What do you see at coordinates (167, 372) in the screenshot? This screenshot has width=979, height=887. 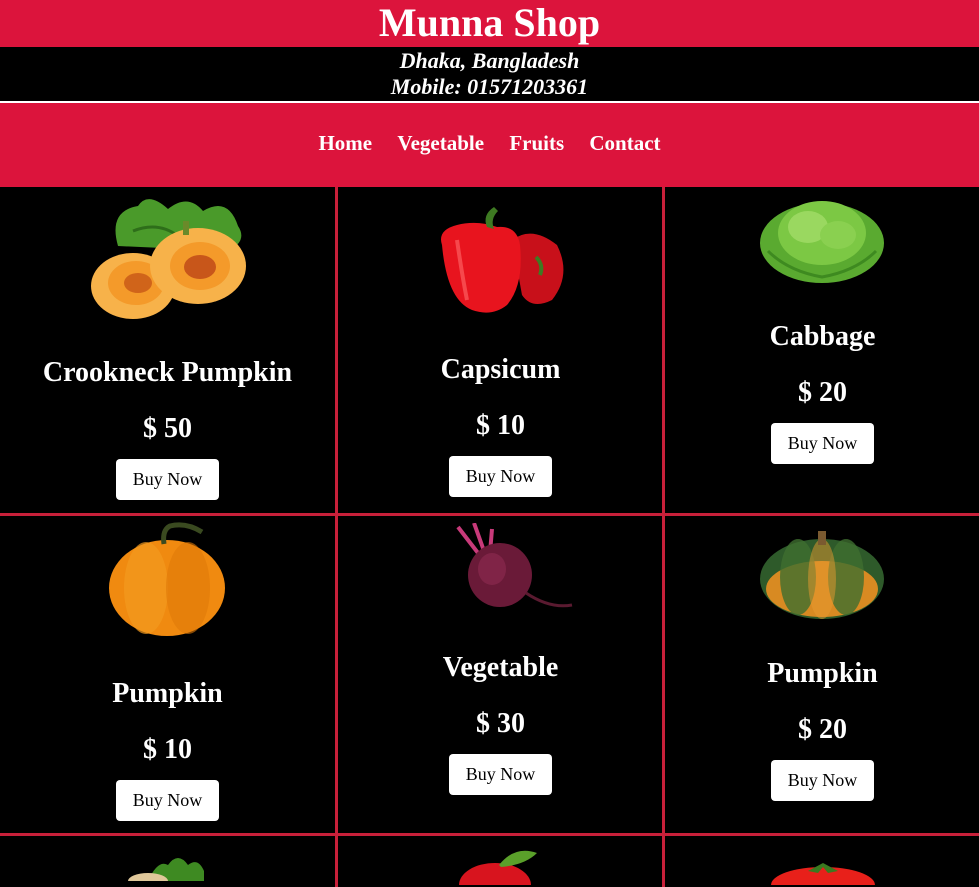 I see `product-name: Crookneck Pumpkin` at bounding box center [167, 372].